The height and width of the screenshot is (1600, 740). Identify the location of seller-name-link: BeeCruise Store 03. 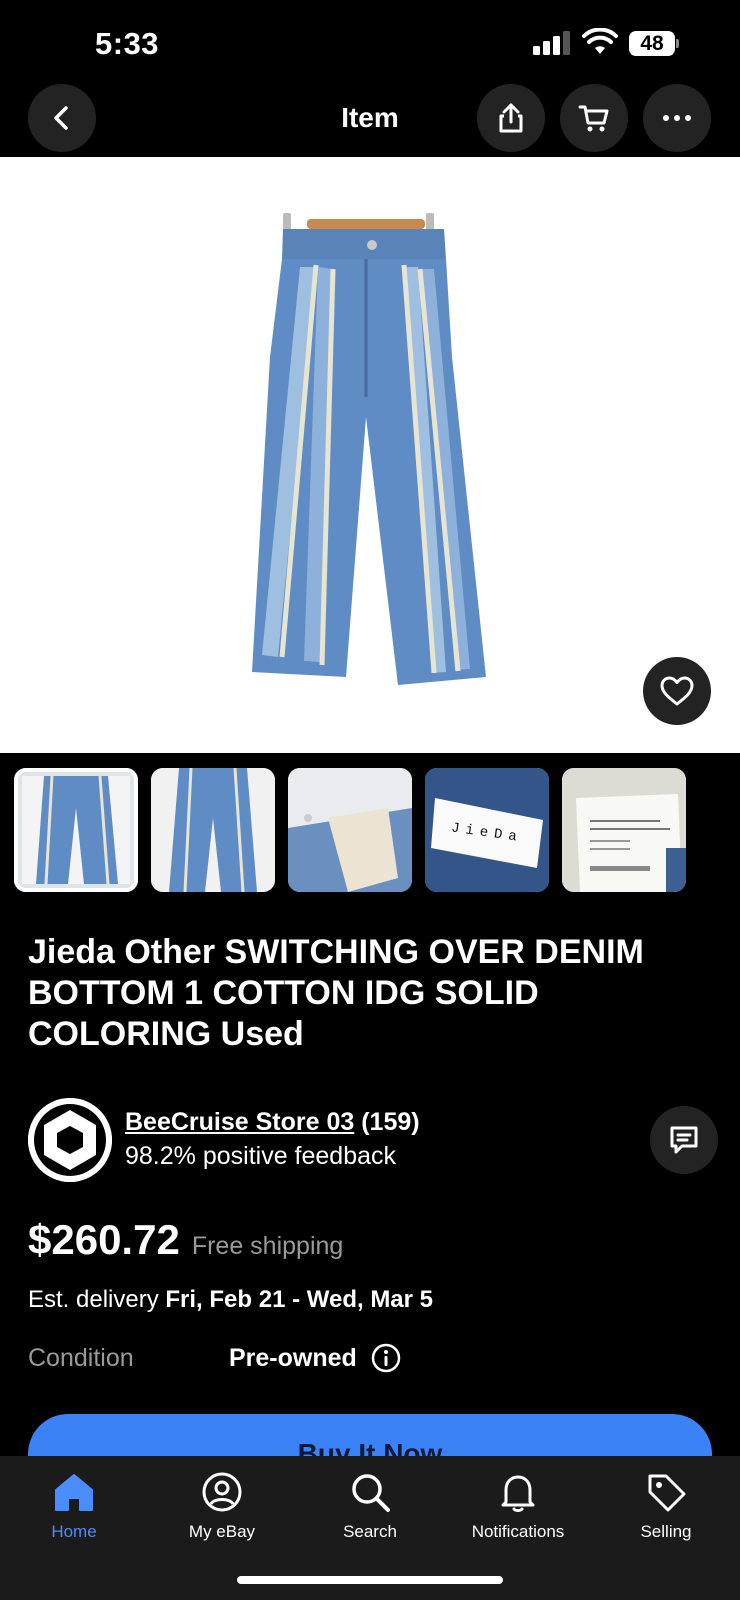
(239, 1122).